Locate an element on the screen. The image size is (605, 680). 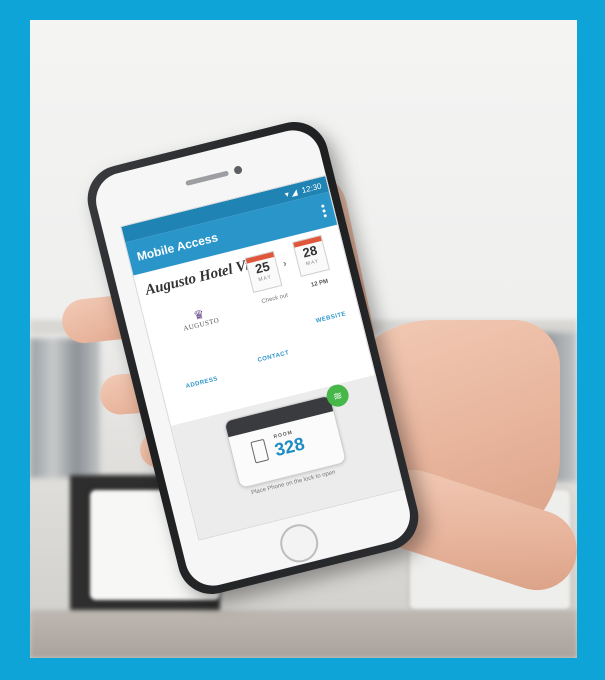
website-link: WEBSITE is located at coordinates (330, 317).